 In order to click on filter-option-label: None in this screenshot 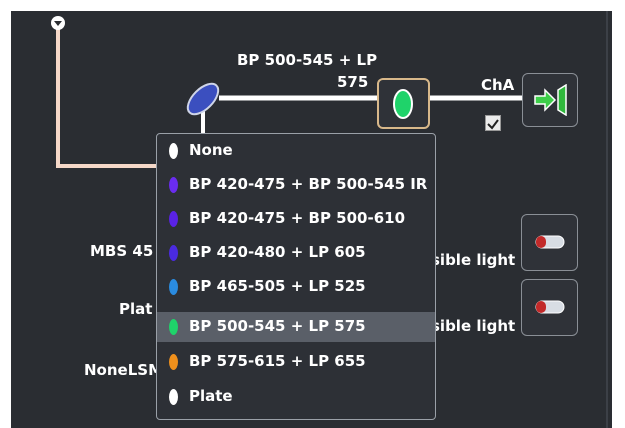, I will do `click(211, 150)`.